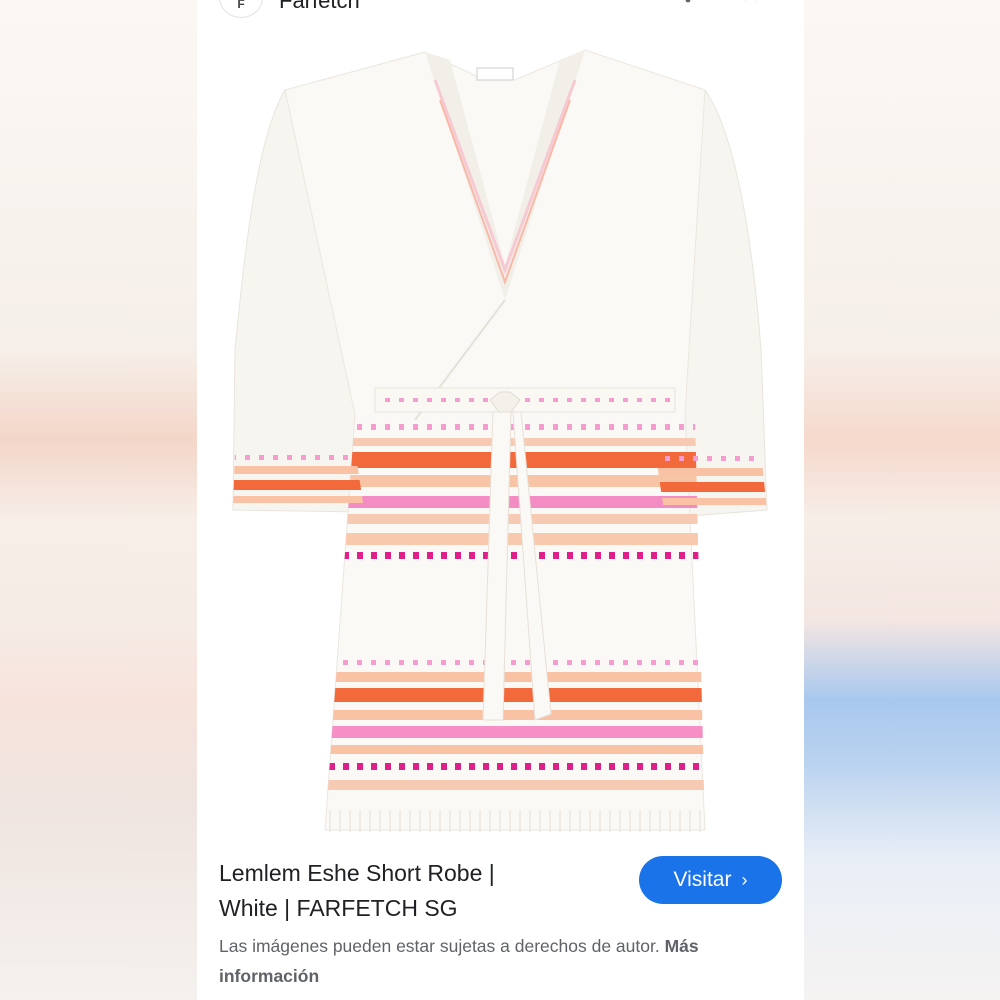  Describe the element at coordinates (752, 3) in the screenshot. I see `close-icon: ✕` at that location.